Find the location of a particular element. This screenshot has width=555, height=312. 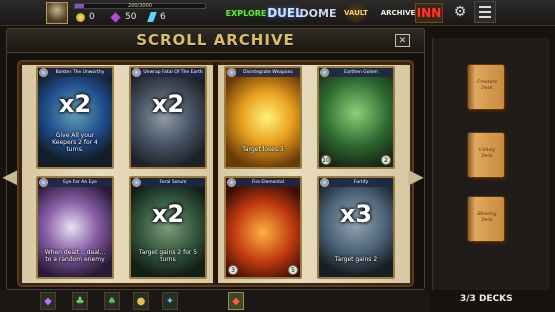

crystal-icon is located at coordinates (152, 17).